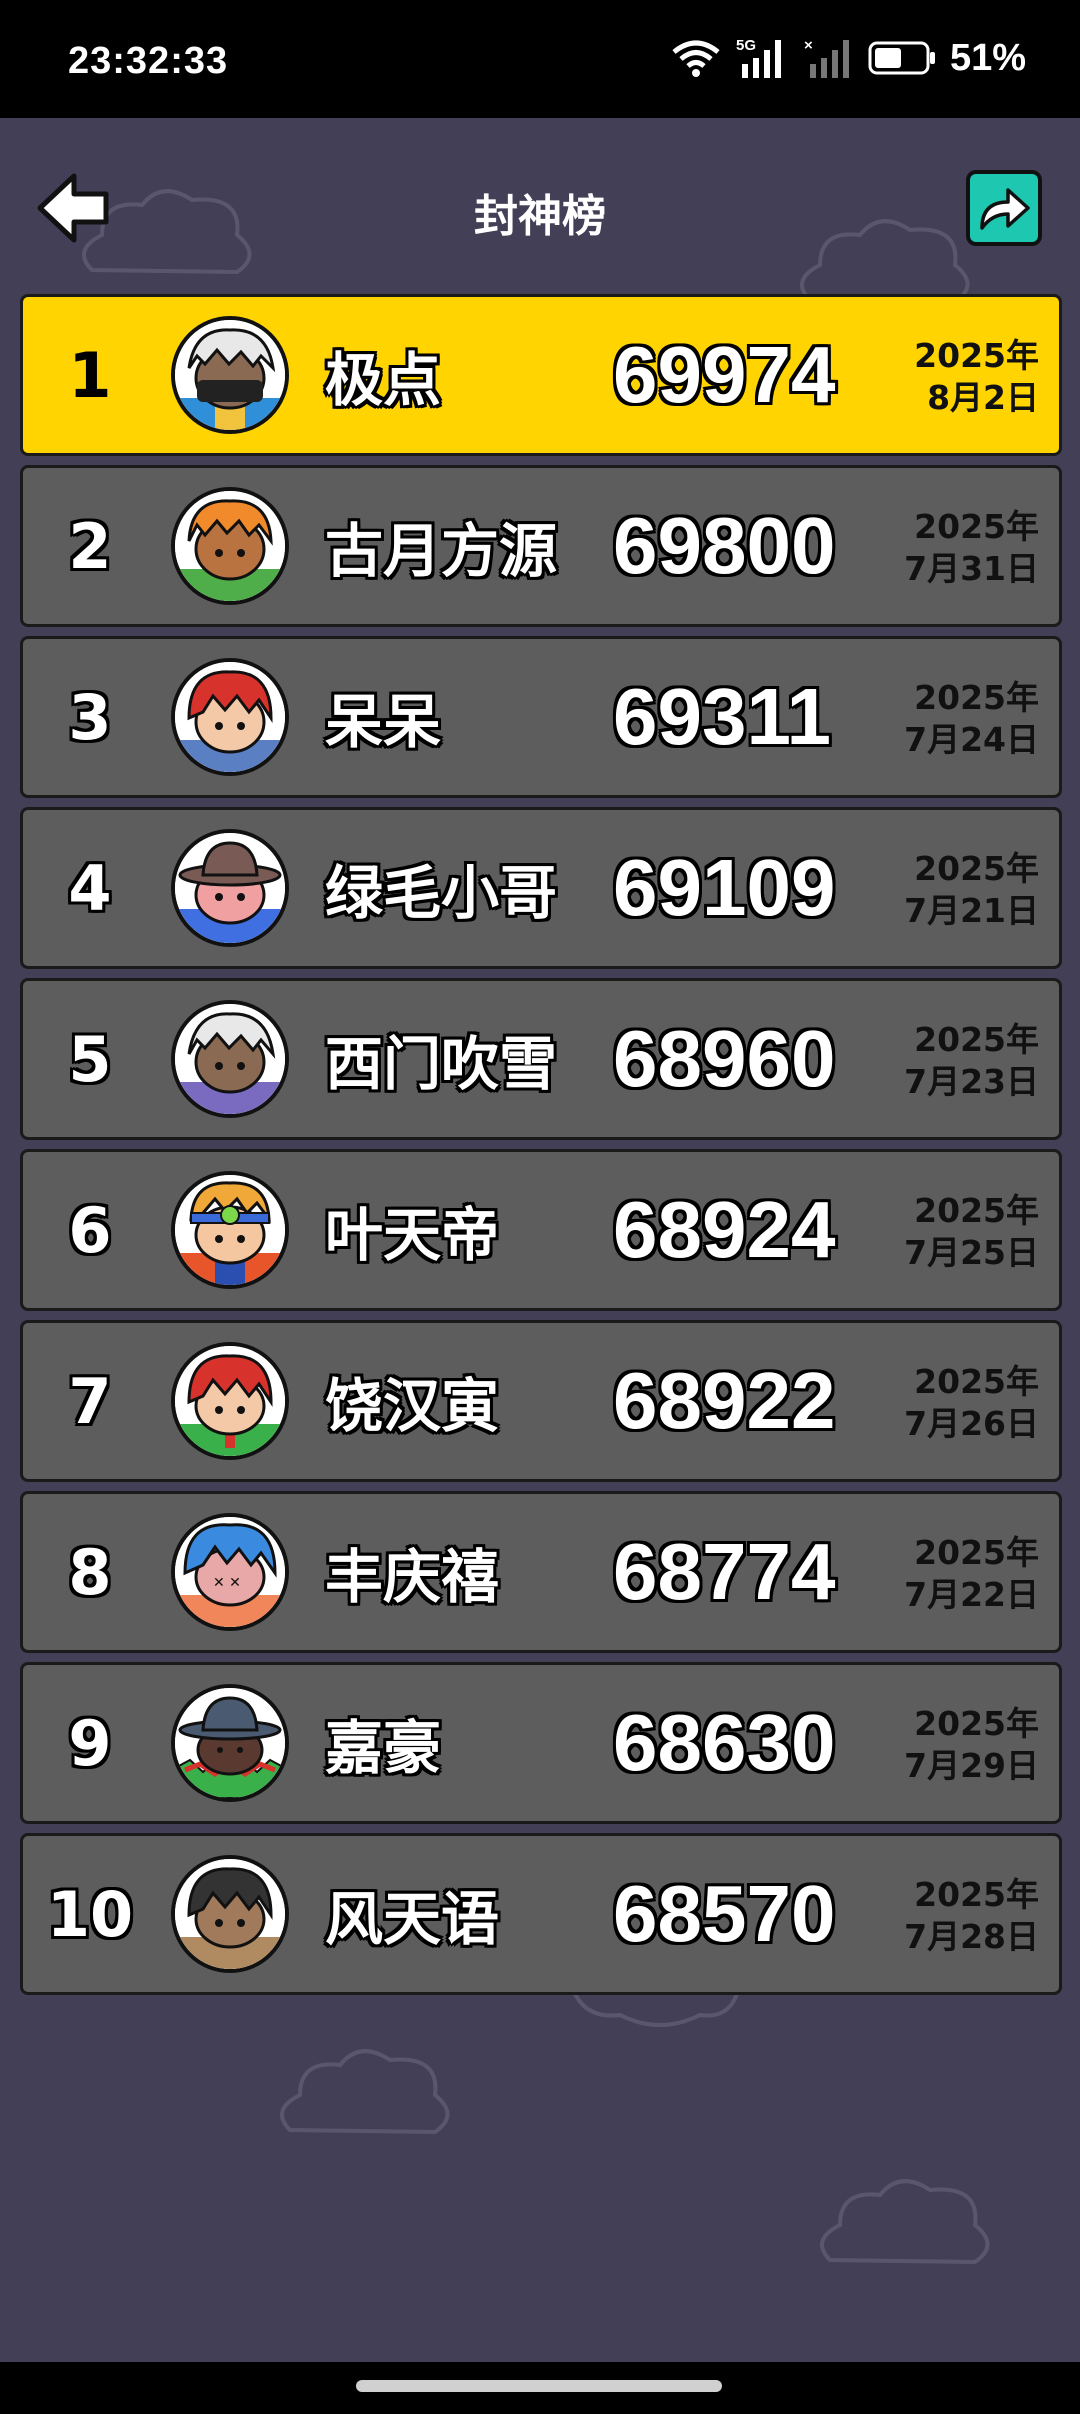 The height and width of the screenshot is (2414, 1080). What do you see at coordinates (541, 1230) in the screenshot?
I see `leaderboard-row: 6 叶天帝 68924 2025年 7月25日` at bounding box center [541, 1230].